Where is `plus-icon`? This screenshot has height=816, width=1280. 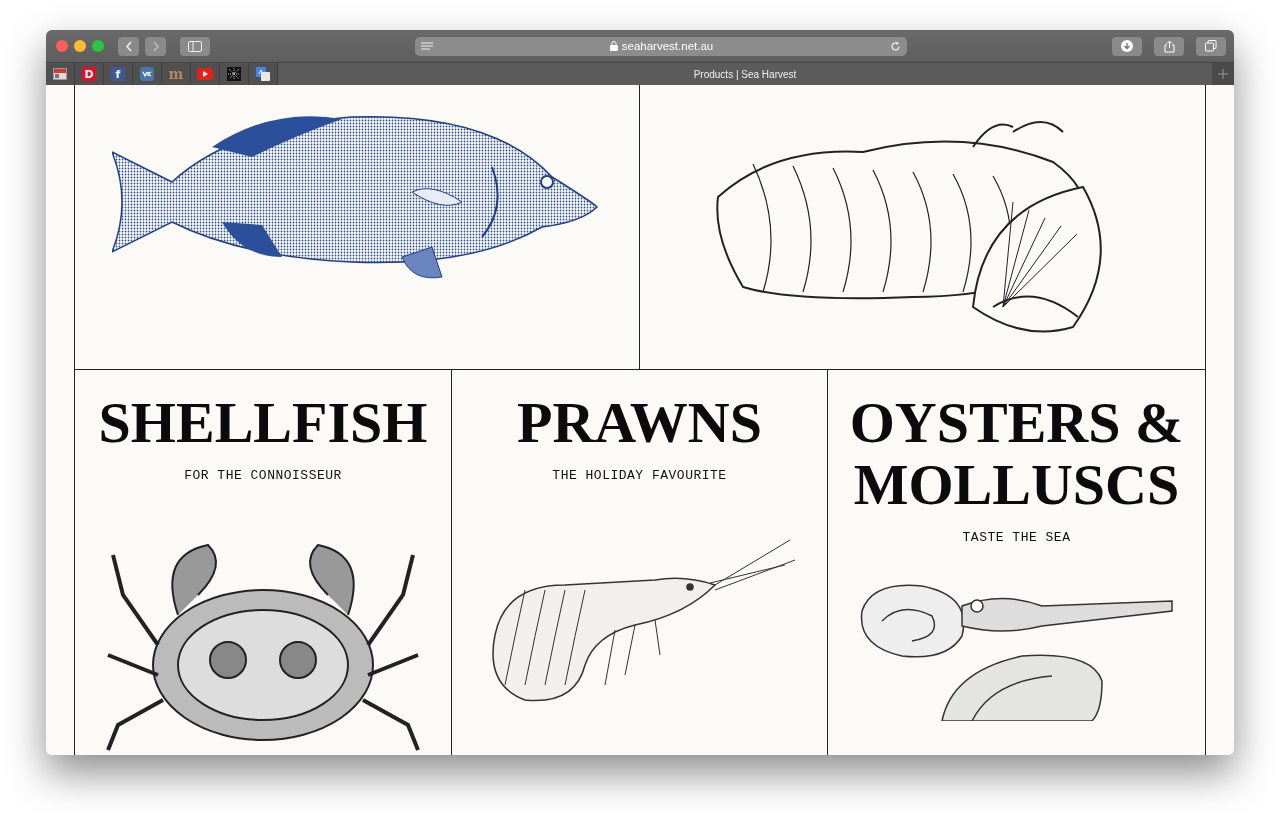 plus-icon is located at coordinates (1223, 74).